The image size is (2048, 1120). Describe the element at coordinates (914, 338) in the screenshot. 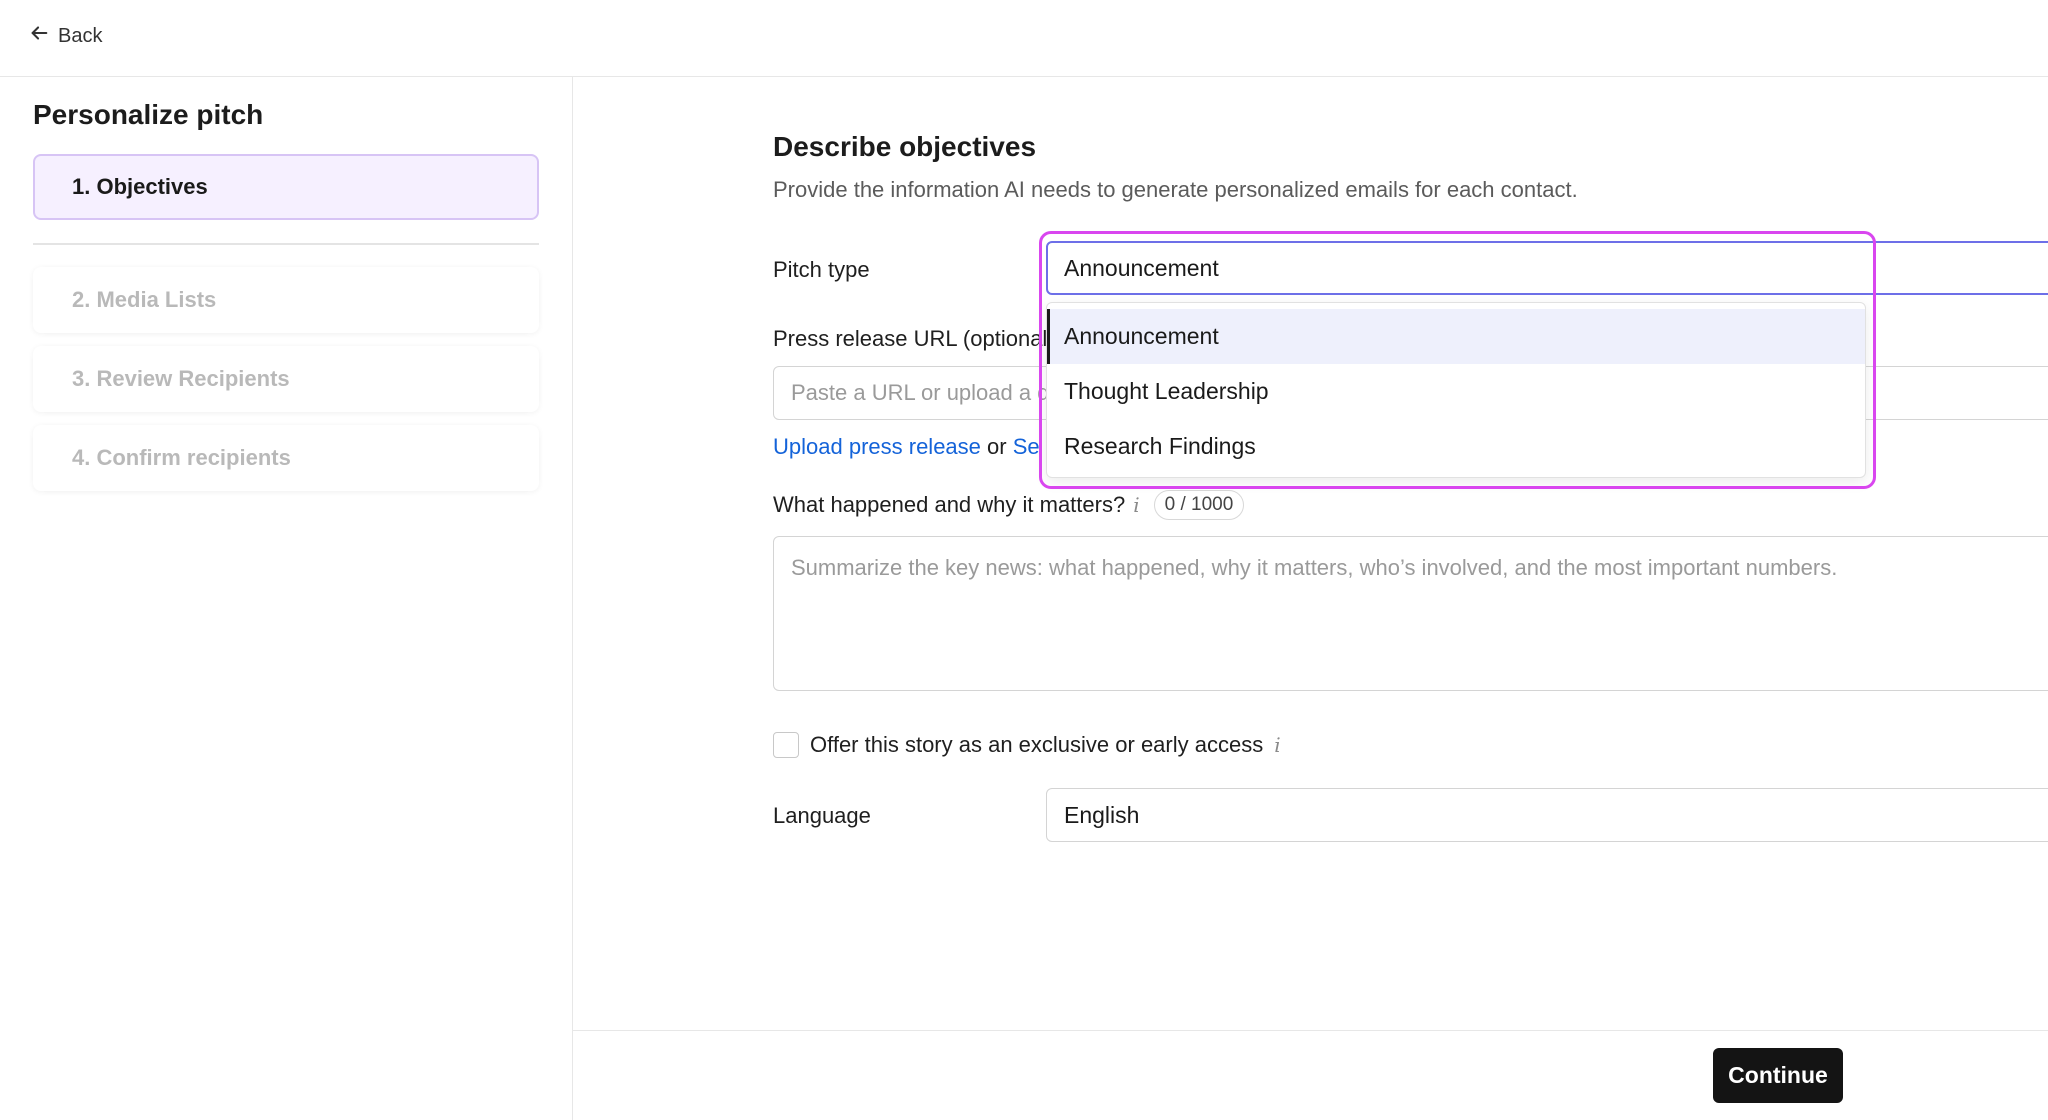

I see `press-release-label: Press release URL (optional)` at that location.